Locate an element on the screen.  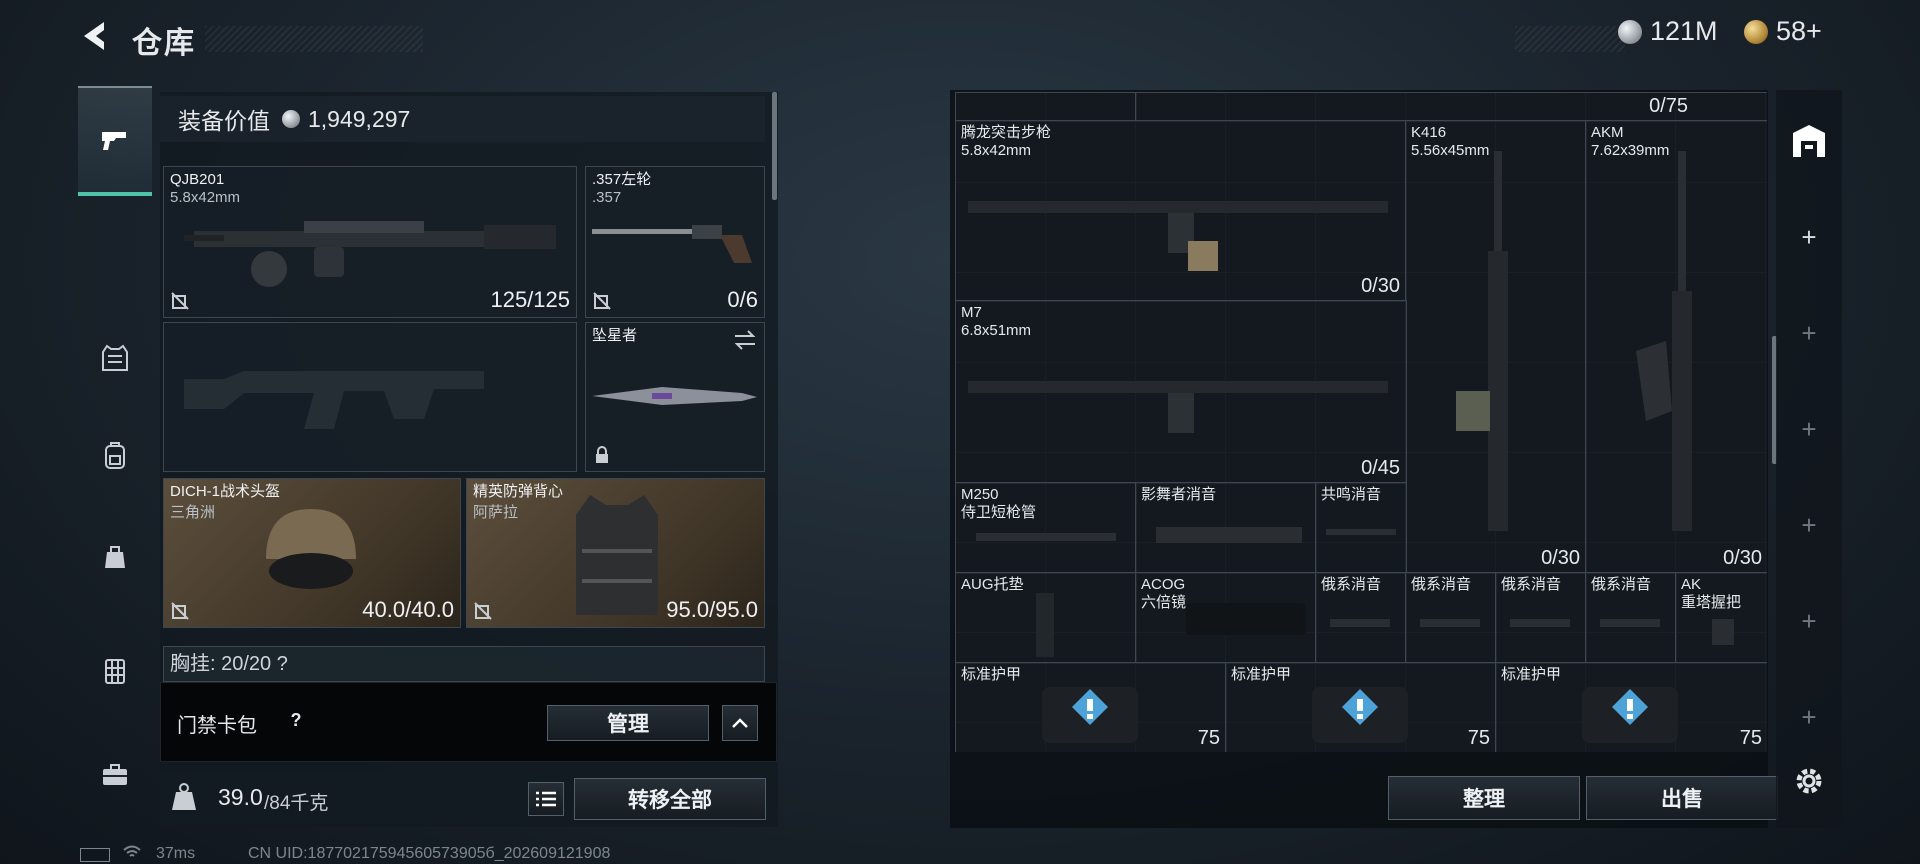
slot-helmet-sub: 三角洲 is located at coordinates (193, 512).